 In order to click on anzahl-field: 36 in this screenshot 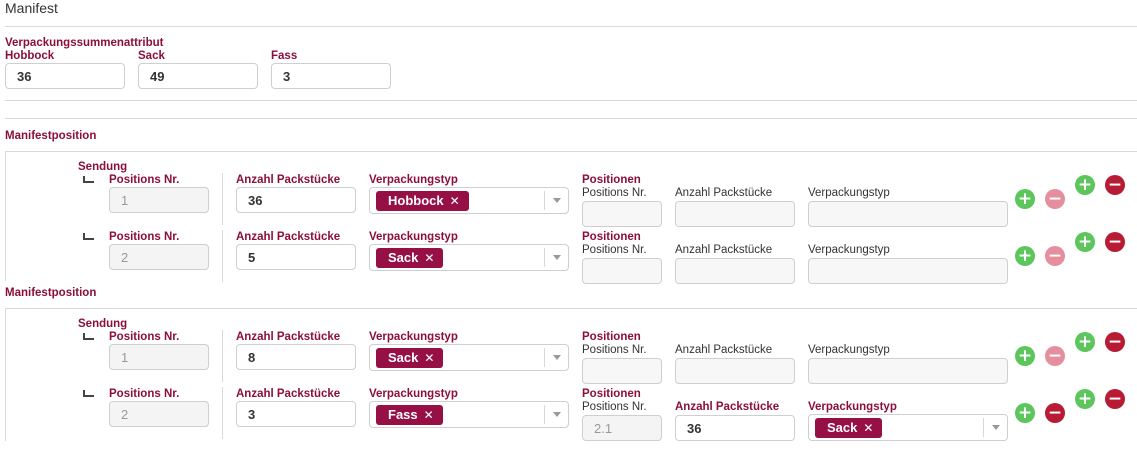, I will do `click(296, 200)`.